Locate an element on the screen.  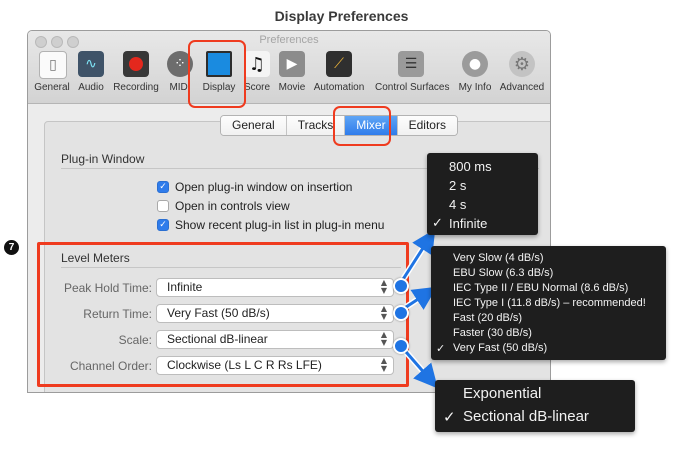
peak-hold-menu: 800 ms 2 s 4 s ✓ Infinite is located at coordinates (482, 194).